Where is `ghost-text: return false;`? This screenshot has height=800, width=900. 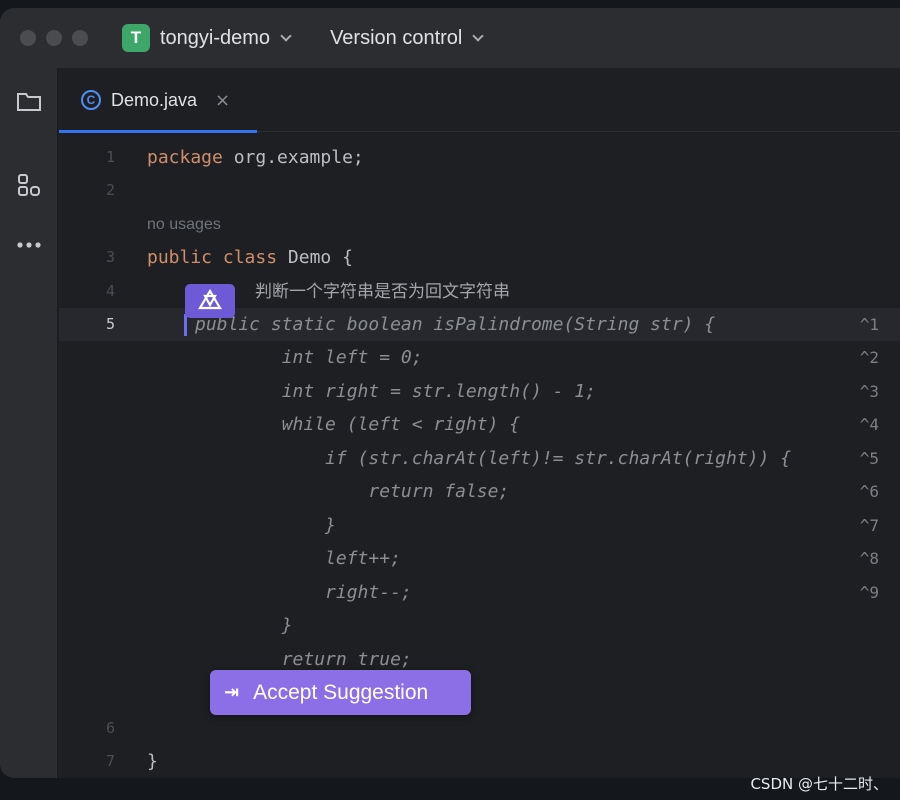 ghost-text: return false; is located at coordinates (352, 491).